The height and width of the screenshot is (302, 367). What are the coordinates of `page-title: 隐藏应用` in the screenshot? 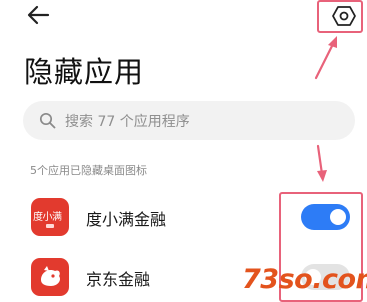 It's located at (84, 72).